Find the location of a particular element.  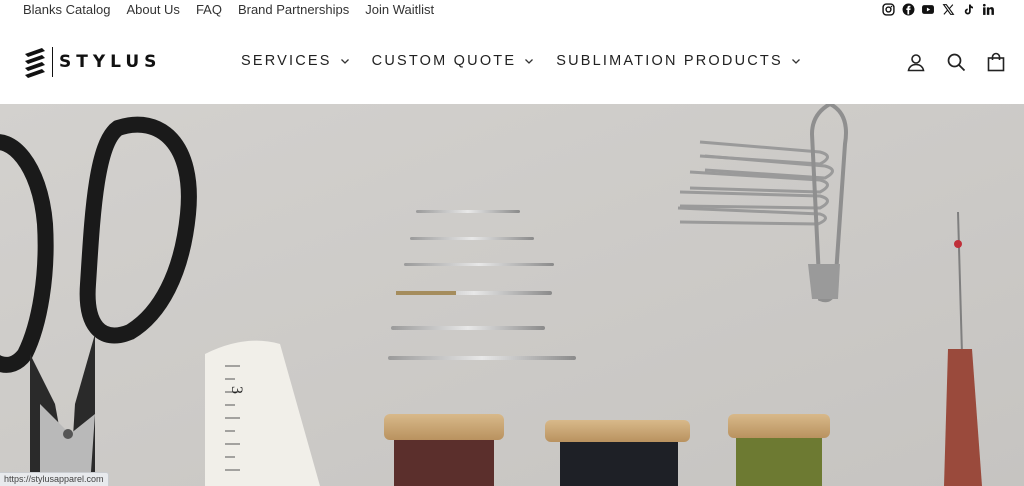

nav-sublimation-products-label: SUBLIMATION PRODUCTS is located at coordinates (669, 61).